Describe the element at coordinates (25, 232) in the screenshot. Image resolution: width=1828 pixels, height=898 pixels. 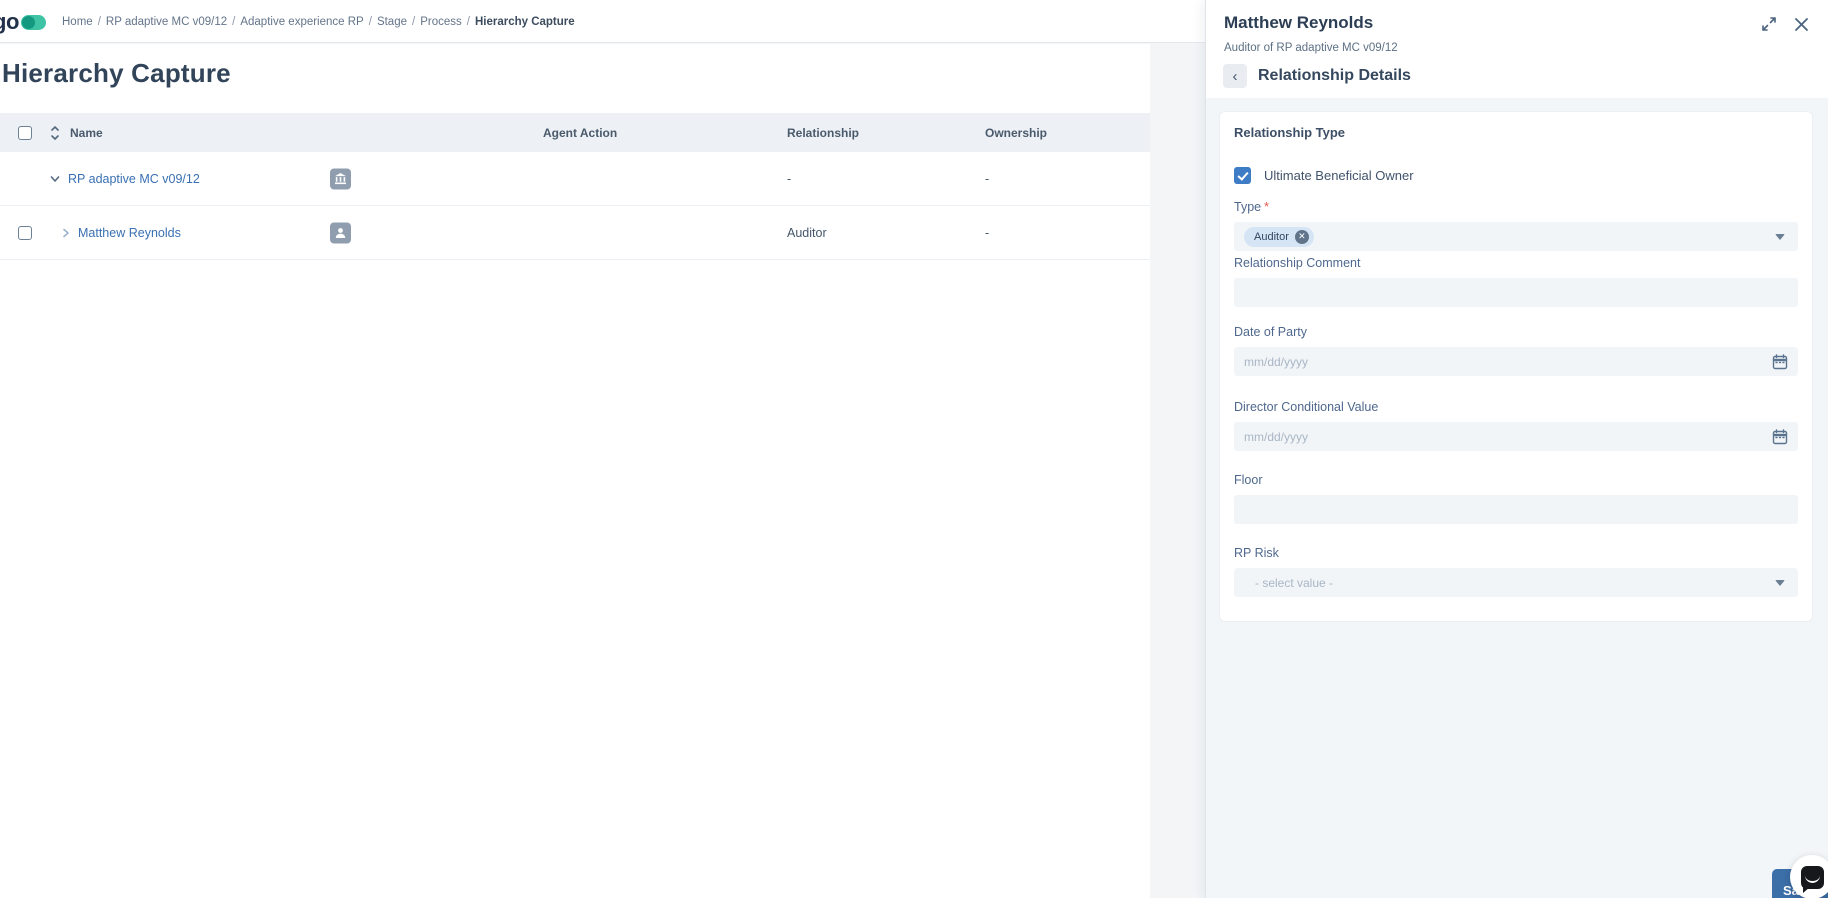
I see `row-checkbox` at that location.